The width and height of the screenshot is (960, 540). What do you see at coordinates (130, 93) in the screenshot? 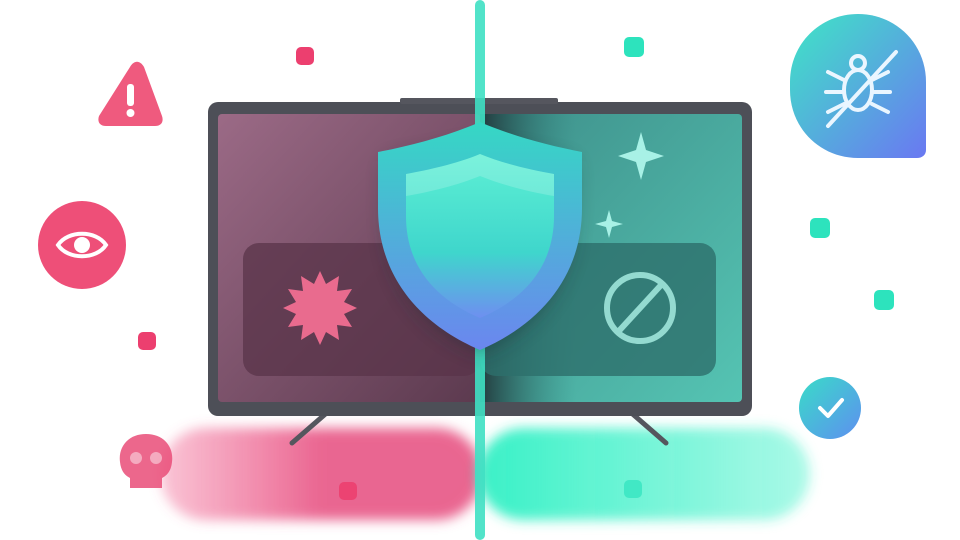
I see `warning-triangle-icon` at bounding box center [130, 93].